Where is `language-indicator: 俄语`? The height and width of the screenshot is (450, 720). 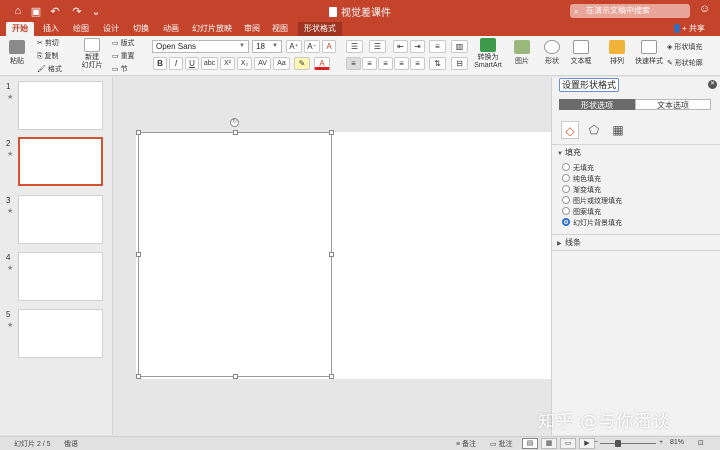 language-indicator: 俄语 is located at coordinates (71, 444).